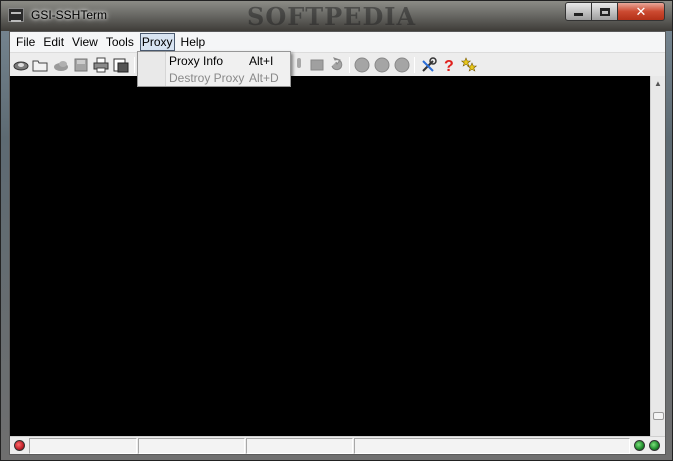  Describe the element at coordinates (207, 78) in the screenshot. I see `menu-item-label: Destroy Proxy` at that location.